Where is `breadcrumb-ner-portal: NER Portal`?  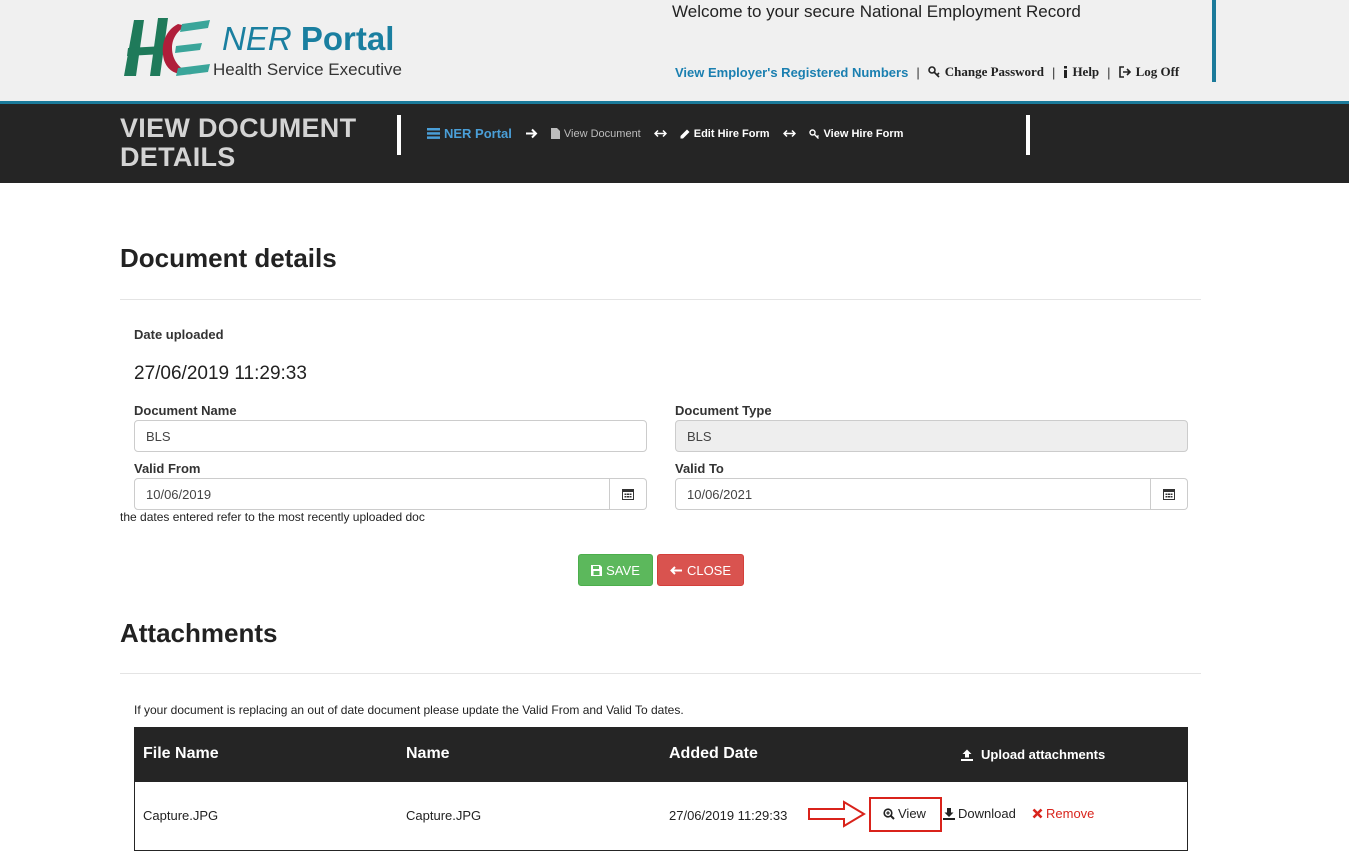
breadcrumb-ner-portal: NER Portal is located at coordinates (469, 133).